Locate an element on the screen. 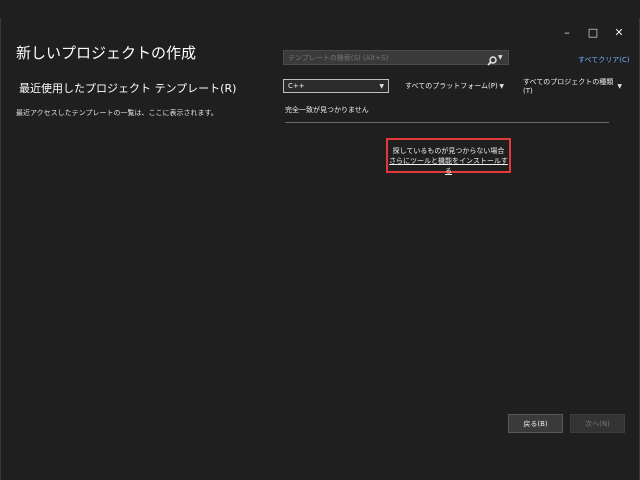 The image size is (640, 480). window-left-border is located at coordinates (0, 249).